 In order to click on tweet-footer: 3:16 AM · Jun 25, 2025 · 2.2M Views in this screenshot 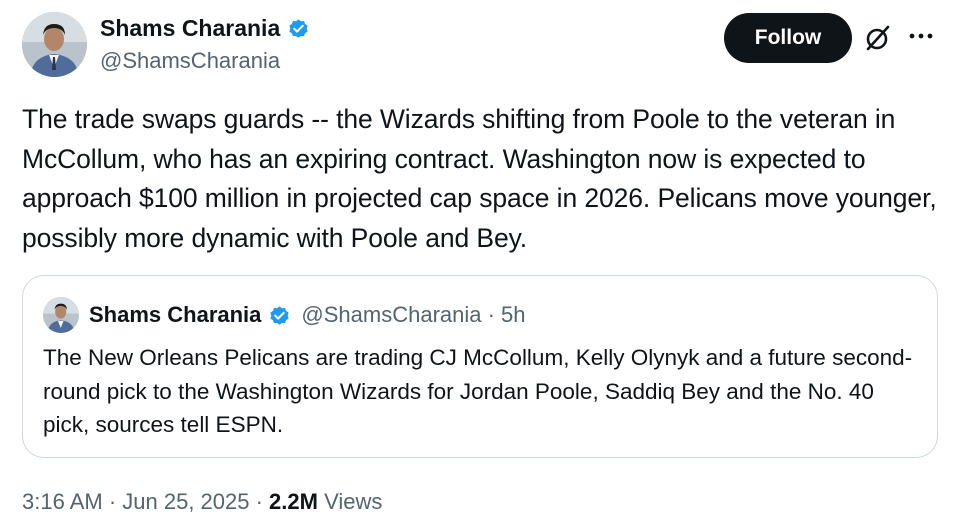, I will do `click(202, 502)`.